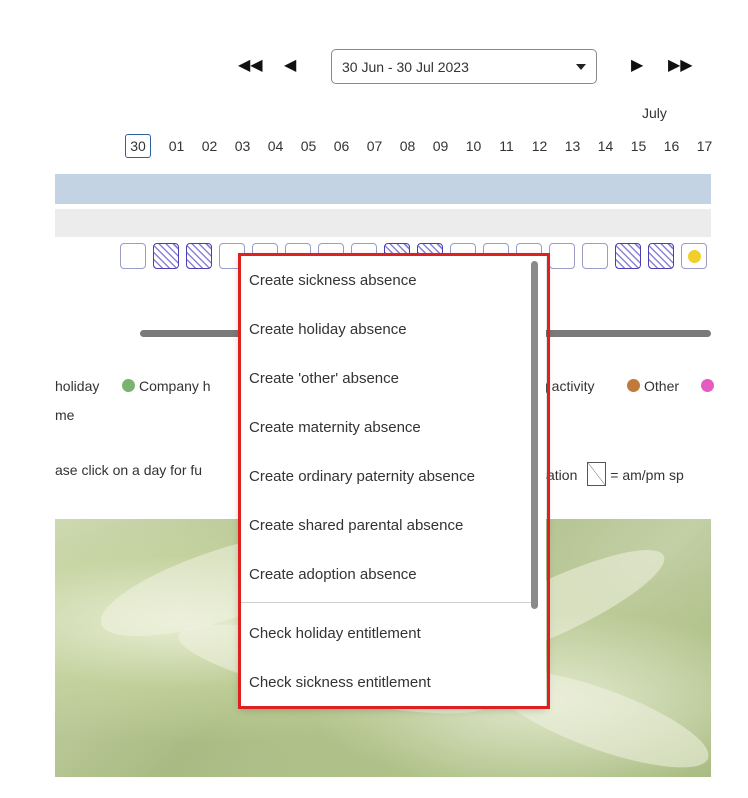  I want to click on legend-company-holiday: Company h, so click(166, 386).